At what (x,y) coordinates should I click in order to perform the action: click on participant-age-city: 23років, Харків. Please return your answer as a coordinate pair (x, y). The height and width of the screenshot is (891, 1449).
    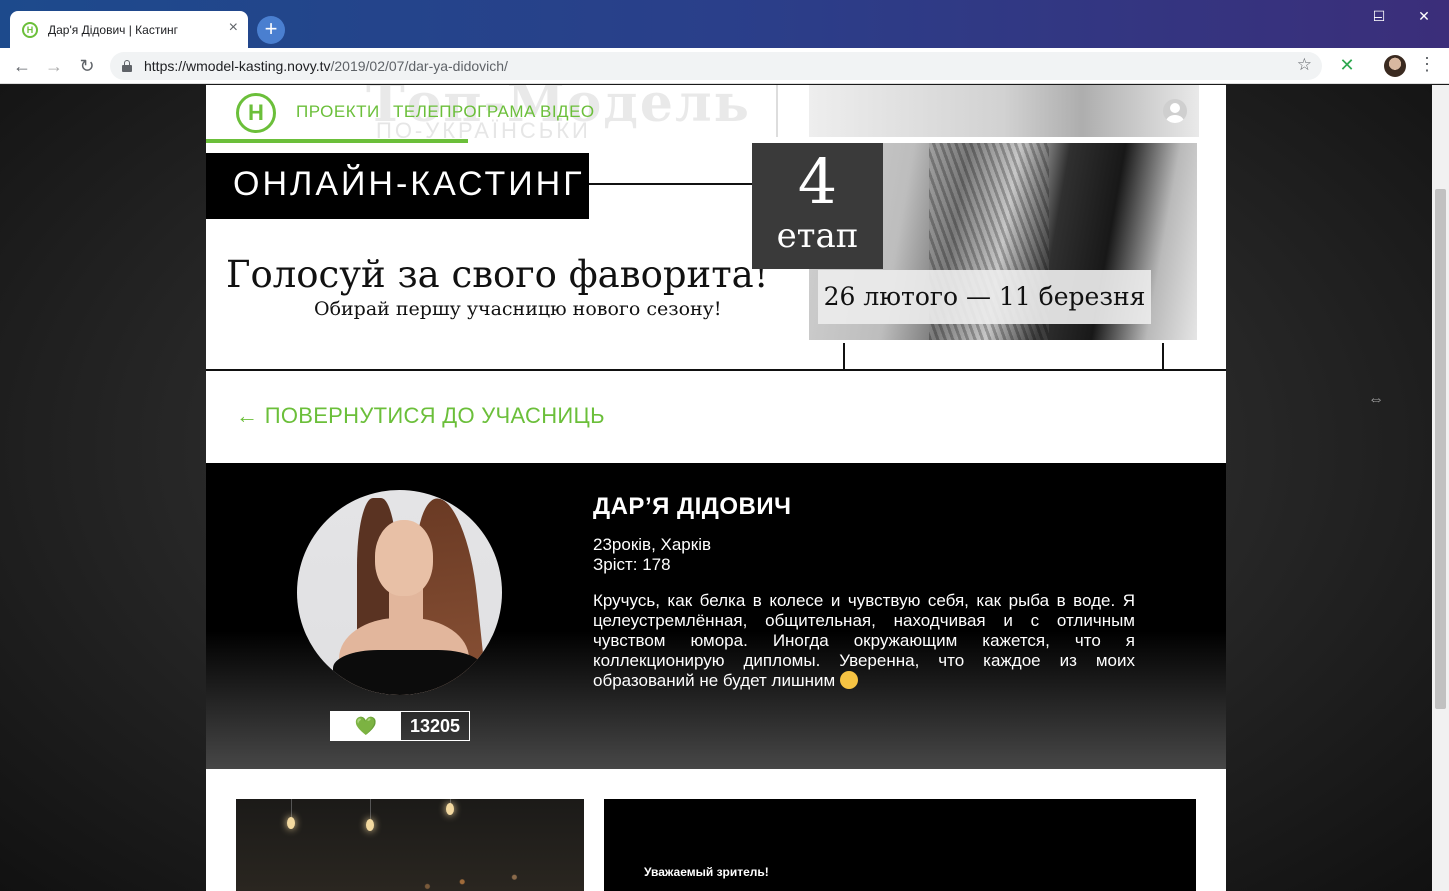
    Looking at the image, I should click on (652, 544).